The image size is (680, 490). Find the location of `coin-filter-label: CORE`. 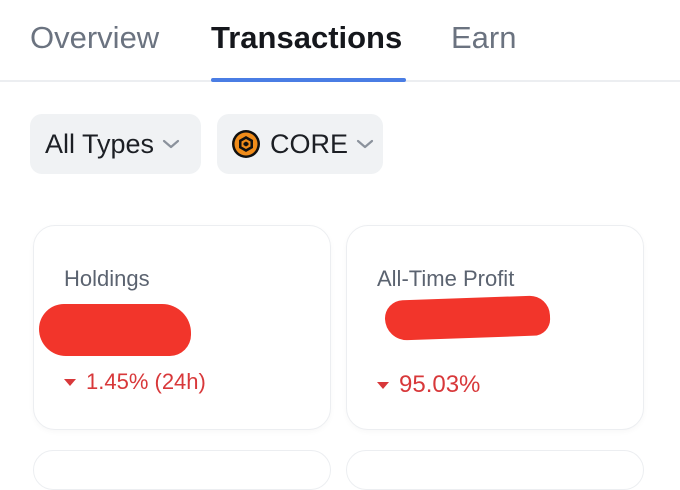

coin-filter-label: CORE is located at coordinates (309, 143).